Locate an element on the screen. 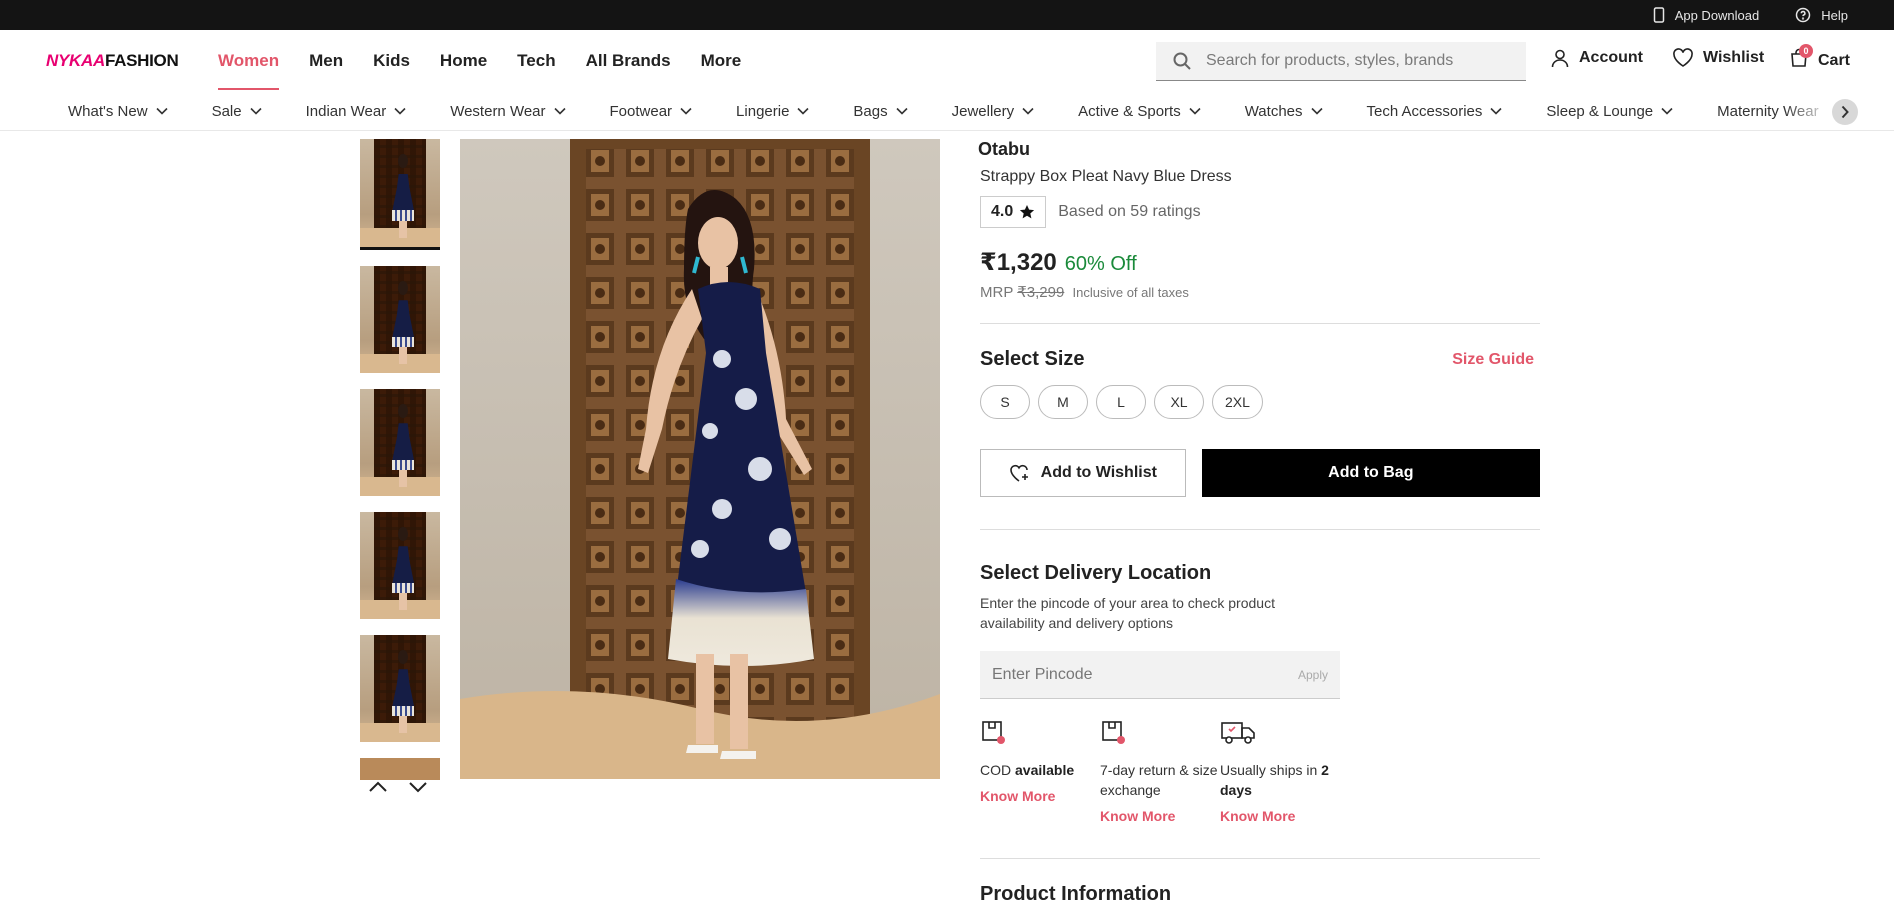  feature-shipping-text: Usually ships in 2 days is located at coordinates (1274, 780).